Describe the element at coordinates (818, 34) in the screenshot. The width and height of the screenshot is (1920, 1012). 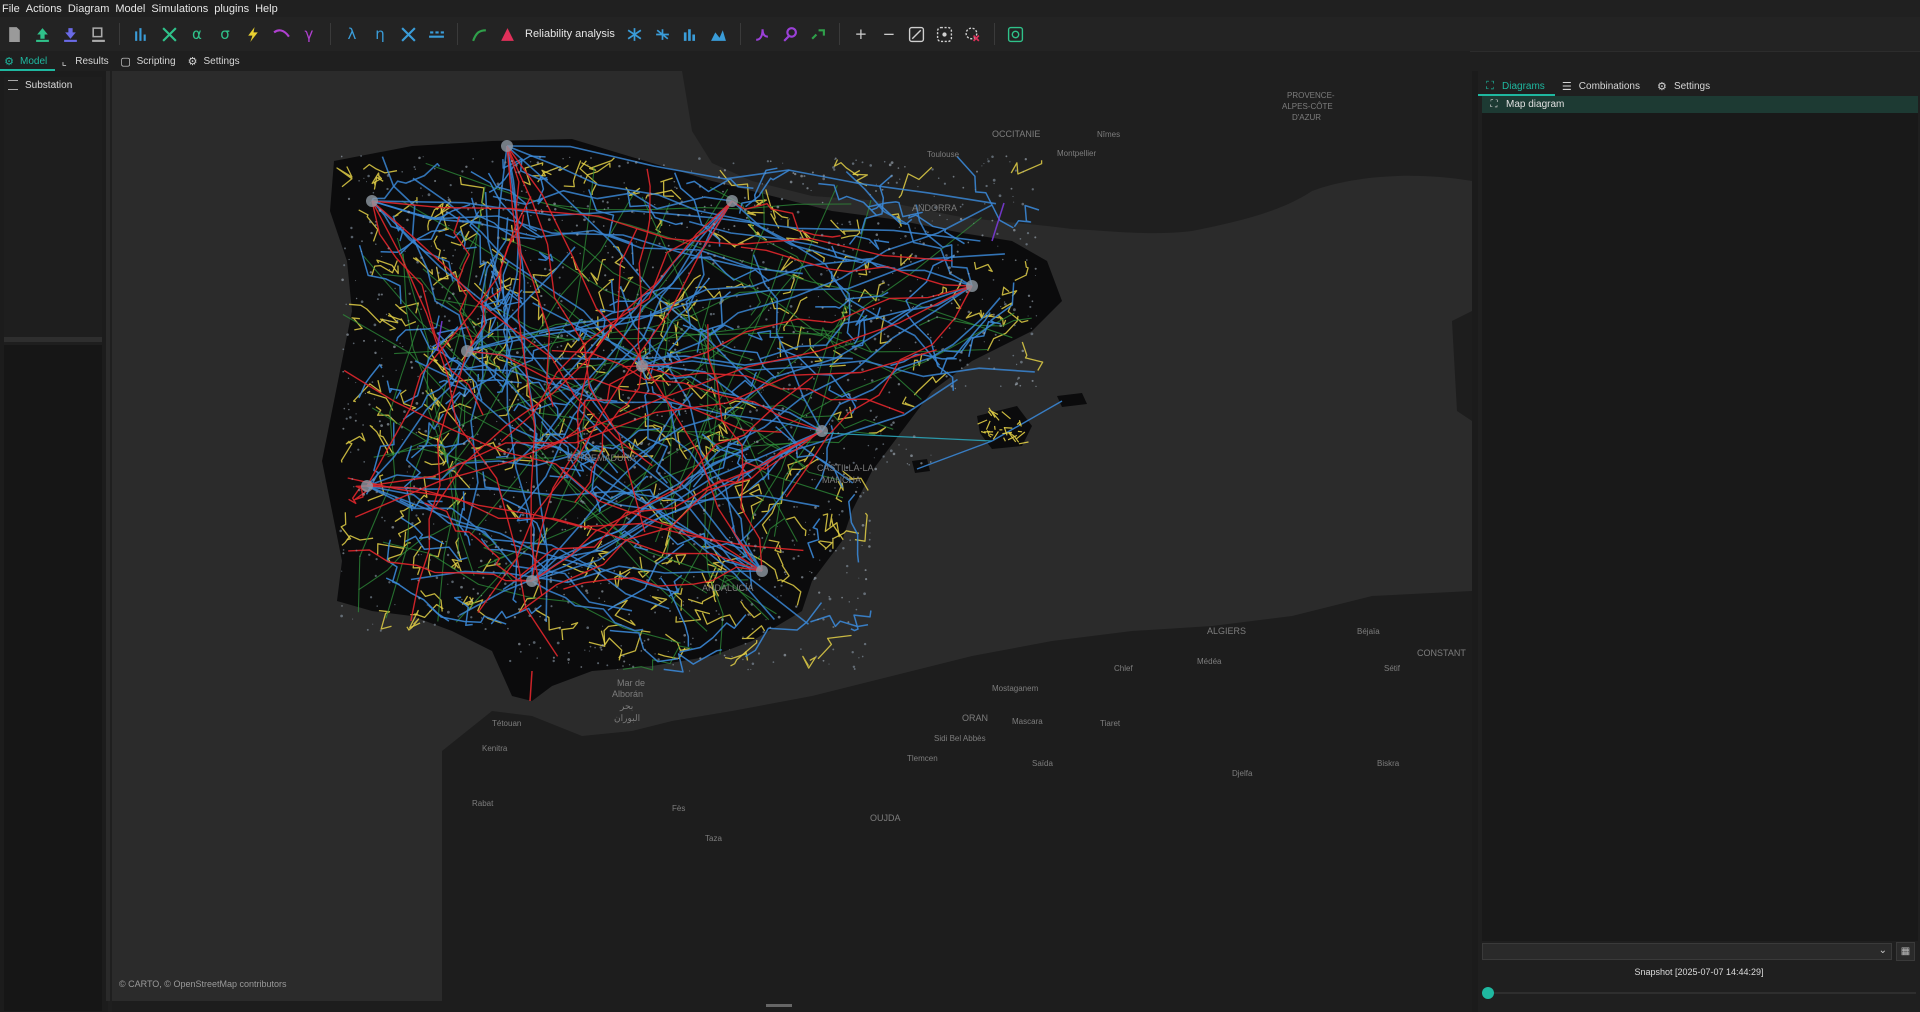
I see `investment-icon` at that location.